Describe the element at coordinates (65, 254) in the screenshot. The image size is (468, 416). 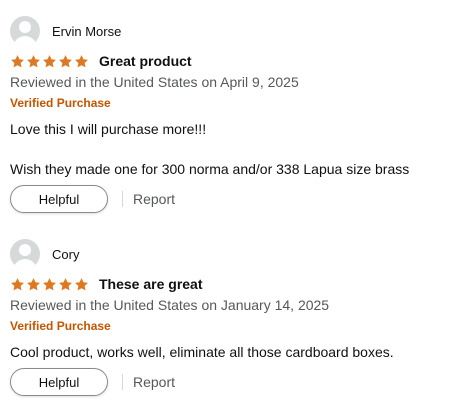
I see `reviewer-name: Cory` at that location.